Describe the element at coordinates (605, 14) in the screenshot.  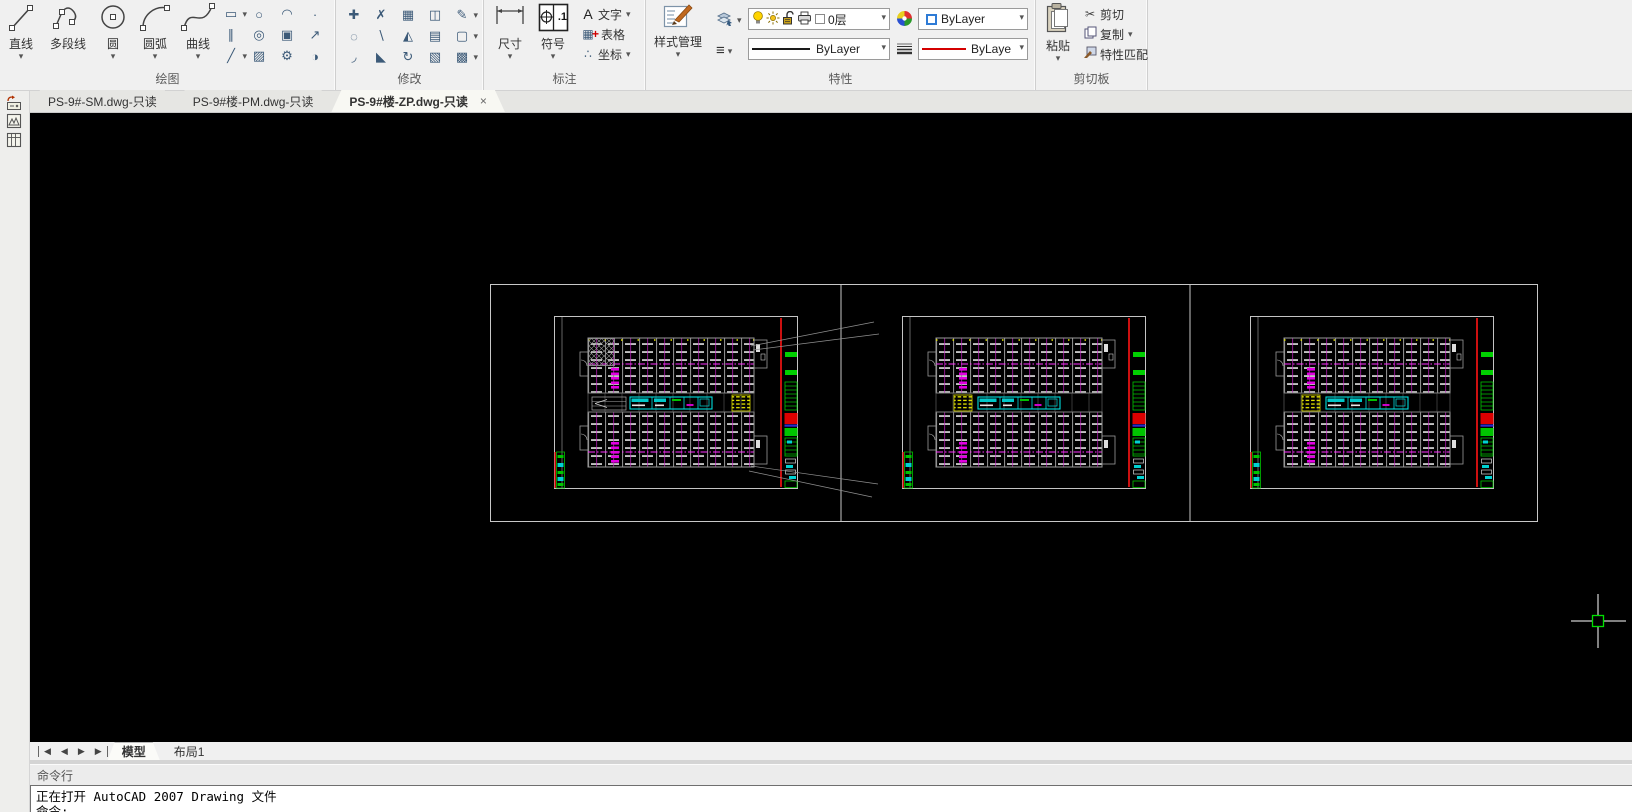
I see `text-tool-button: A 文字 ▾` at that location.